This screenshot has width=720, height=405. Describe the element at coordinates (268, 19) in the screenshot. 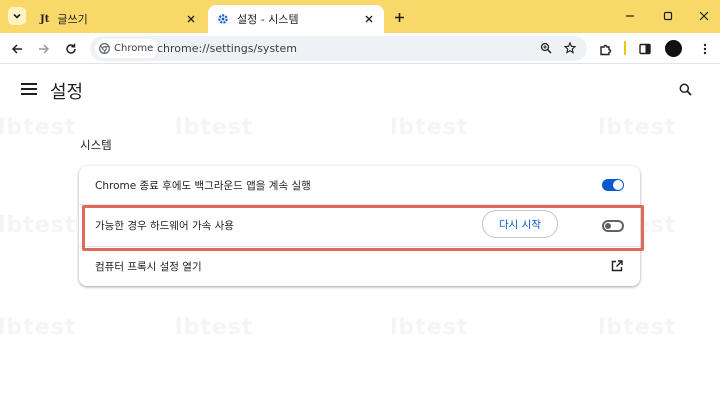

I see `tab-title: 설정 - 시스템` at that location.